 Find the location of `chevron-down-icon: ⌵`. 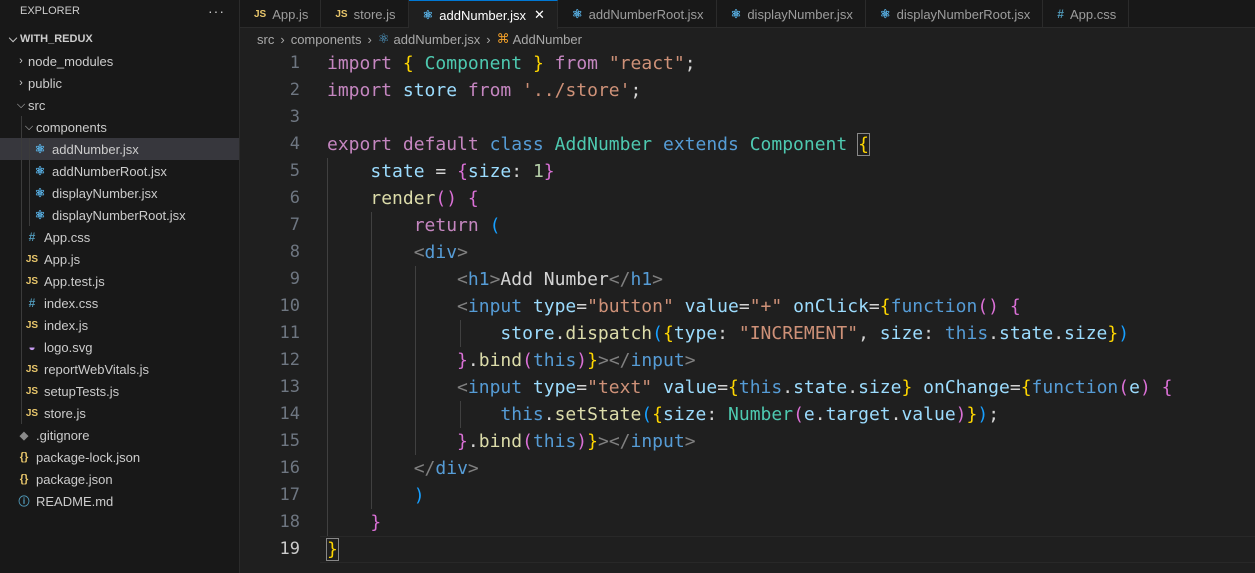

chevron-down-icon: ⌵ is located at coordinates (13, 38).